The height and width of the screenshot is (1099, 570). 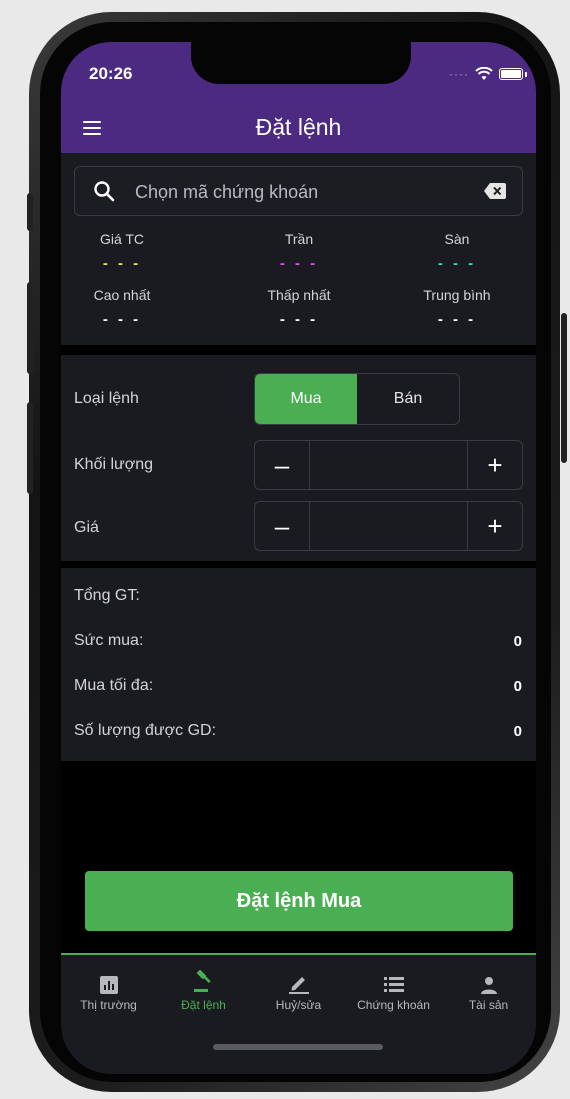 I want to click on tab-label: Tài sản, so click(x=488, y=1005).